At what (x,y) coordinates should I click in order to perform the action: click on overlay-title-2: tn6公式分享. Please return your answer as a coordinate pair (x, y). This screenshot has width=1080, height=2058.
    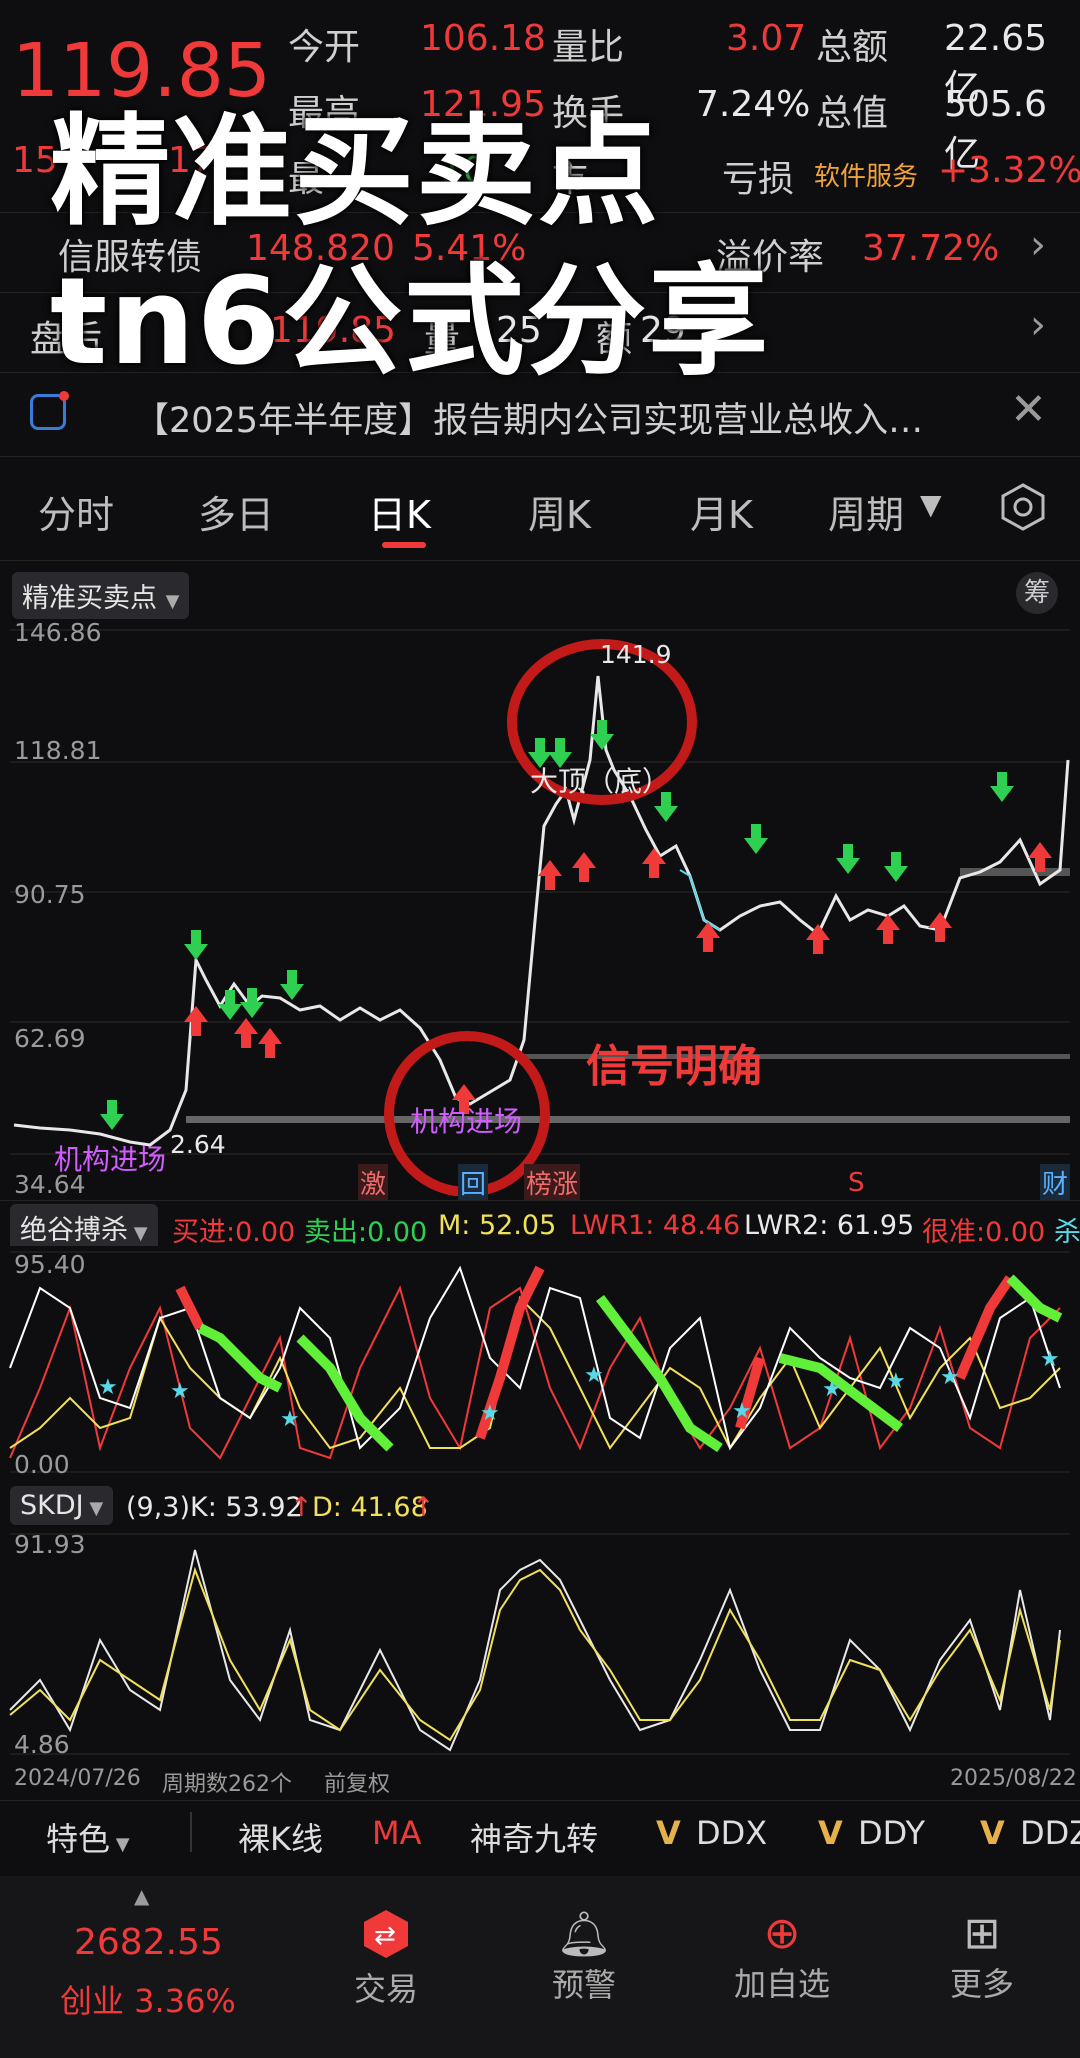
    Looking at the image, I should click on (410, 322).